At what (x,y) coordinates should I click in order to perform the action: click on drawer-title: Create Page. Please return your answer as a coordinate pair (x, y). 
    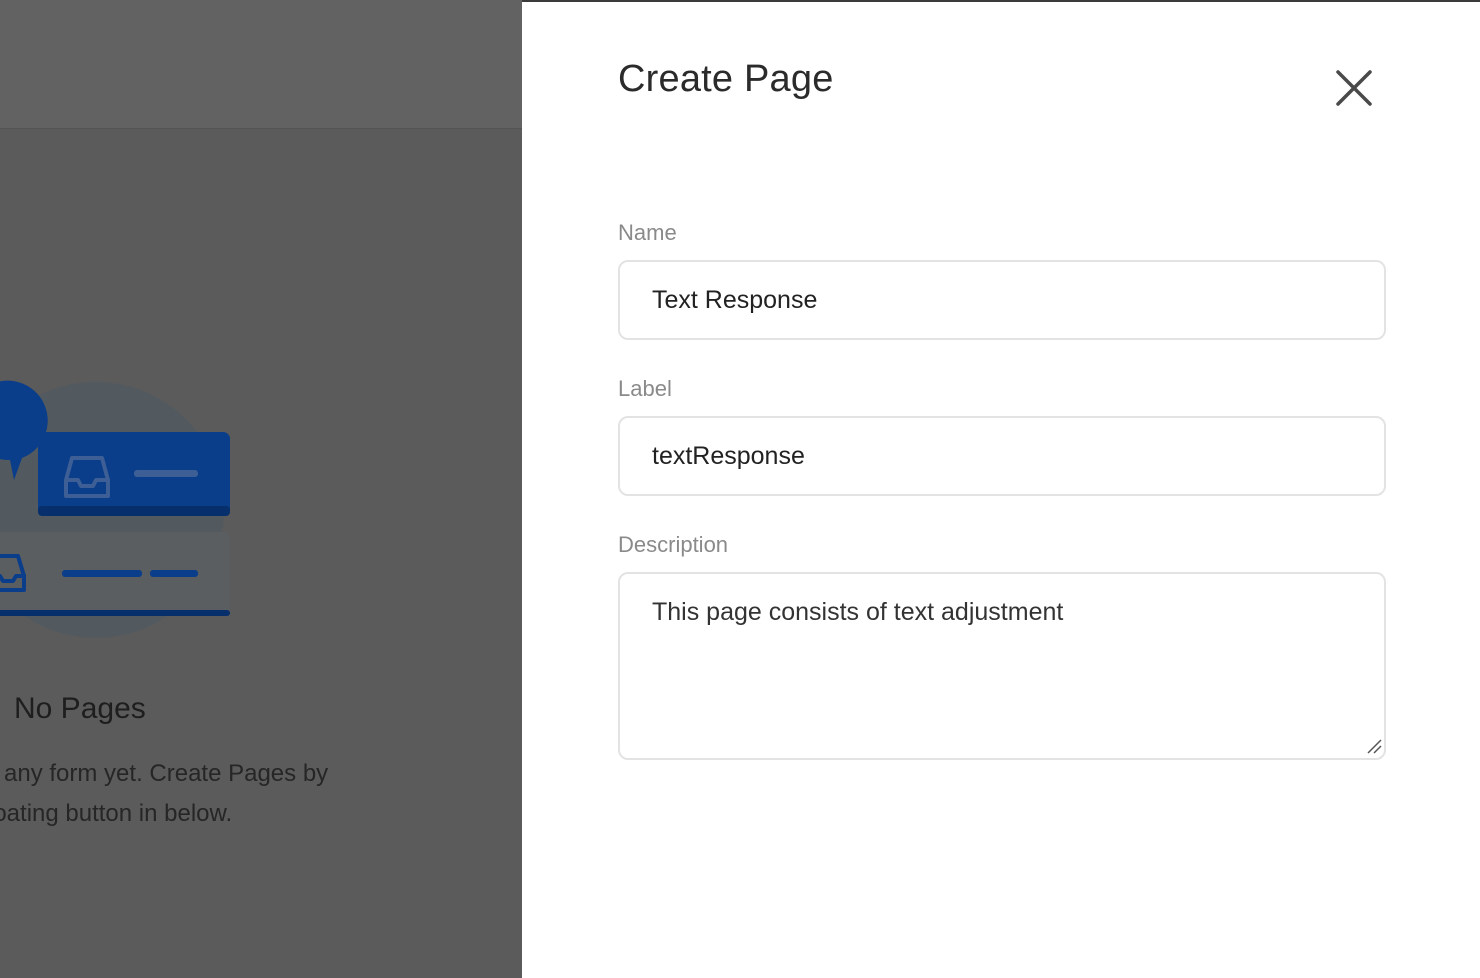
    Looking at the image, I should click on (726, 79).